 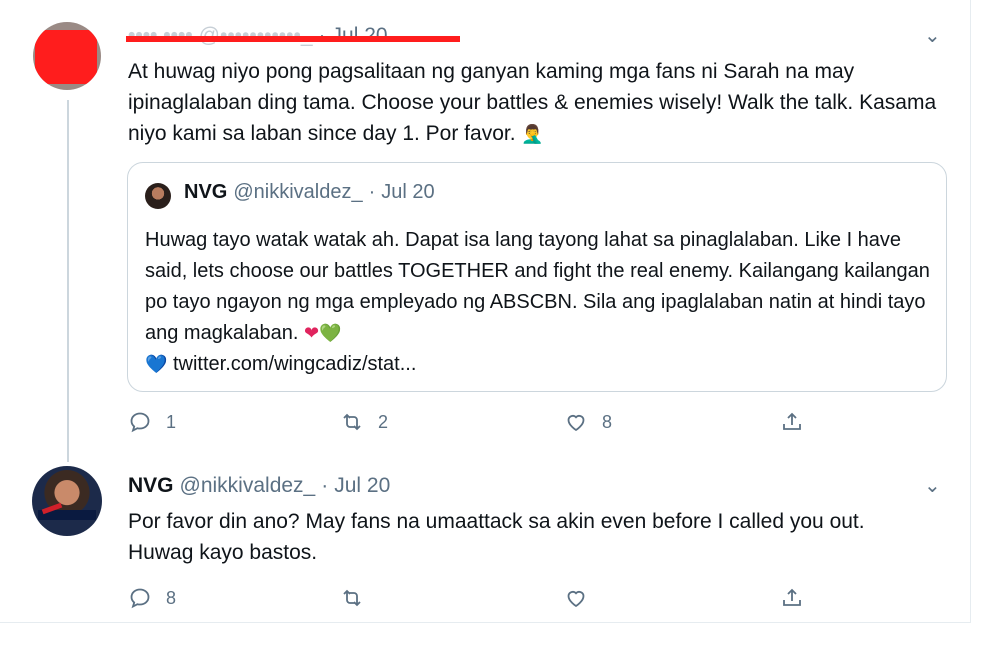 I want to click on facepalm-emoji: 🤦‍♂️, so click(x=532, y=134).